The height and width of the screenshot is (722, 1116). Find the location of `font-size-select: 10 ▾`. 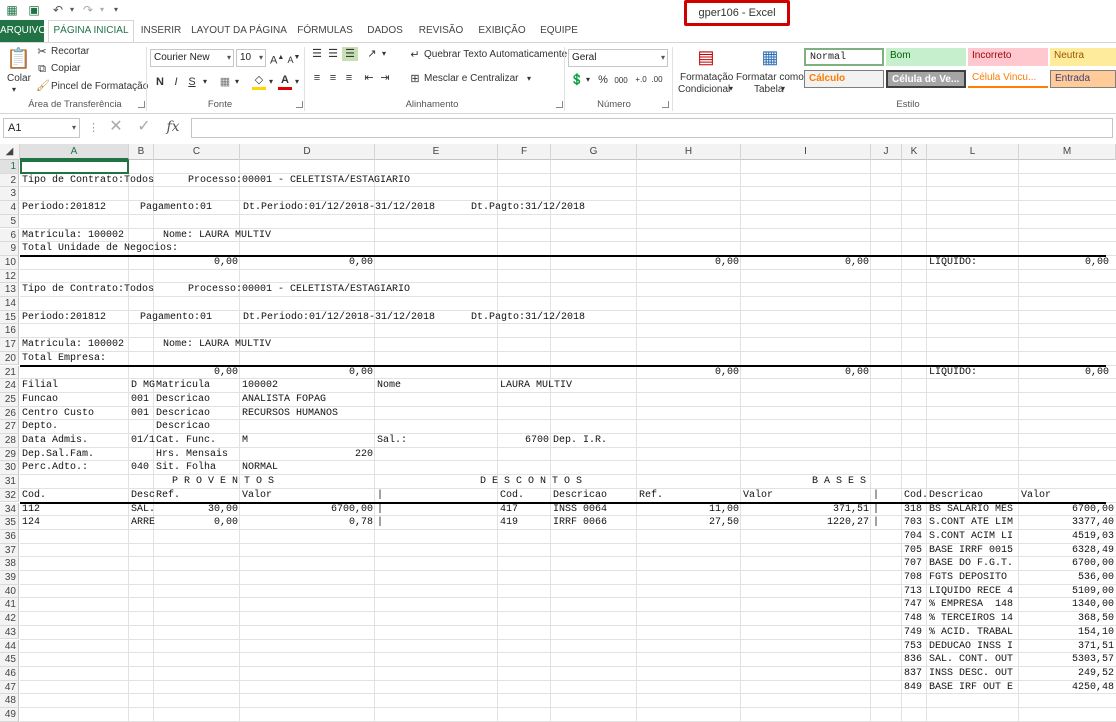

font-size-select: 10 ▾ is located at coordinates (251, 58).